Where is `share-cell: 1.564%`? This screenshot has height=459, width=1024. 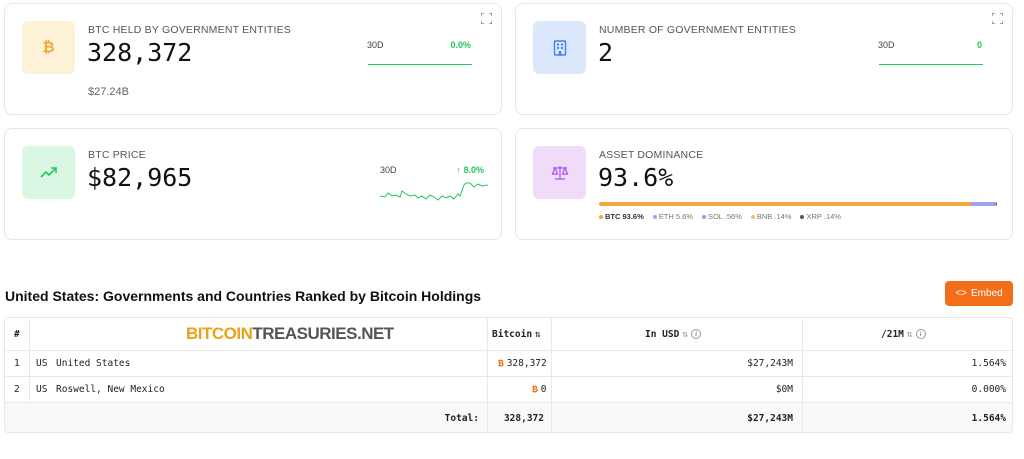 share-cell: 1.564% is located at coordinates (988, 363).